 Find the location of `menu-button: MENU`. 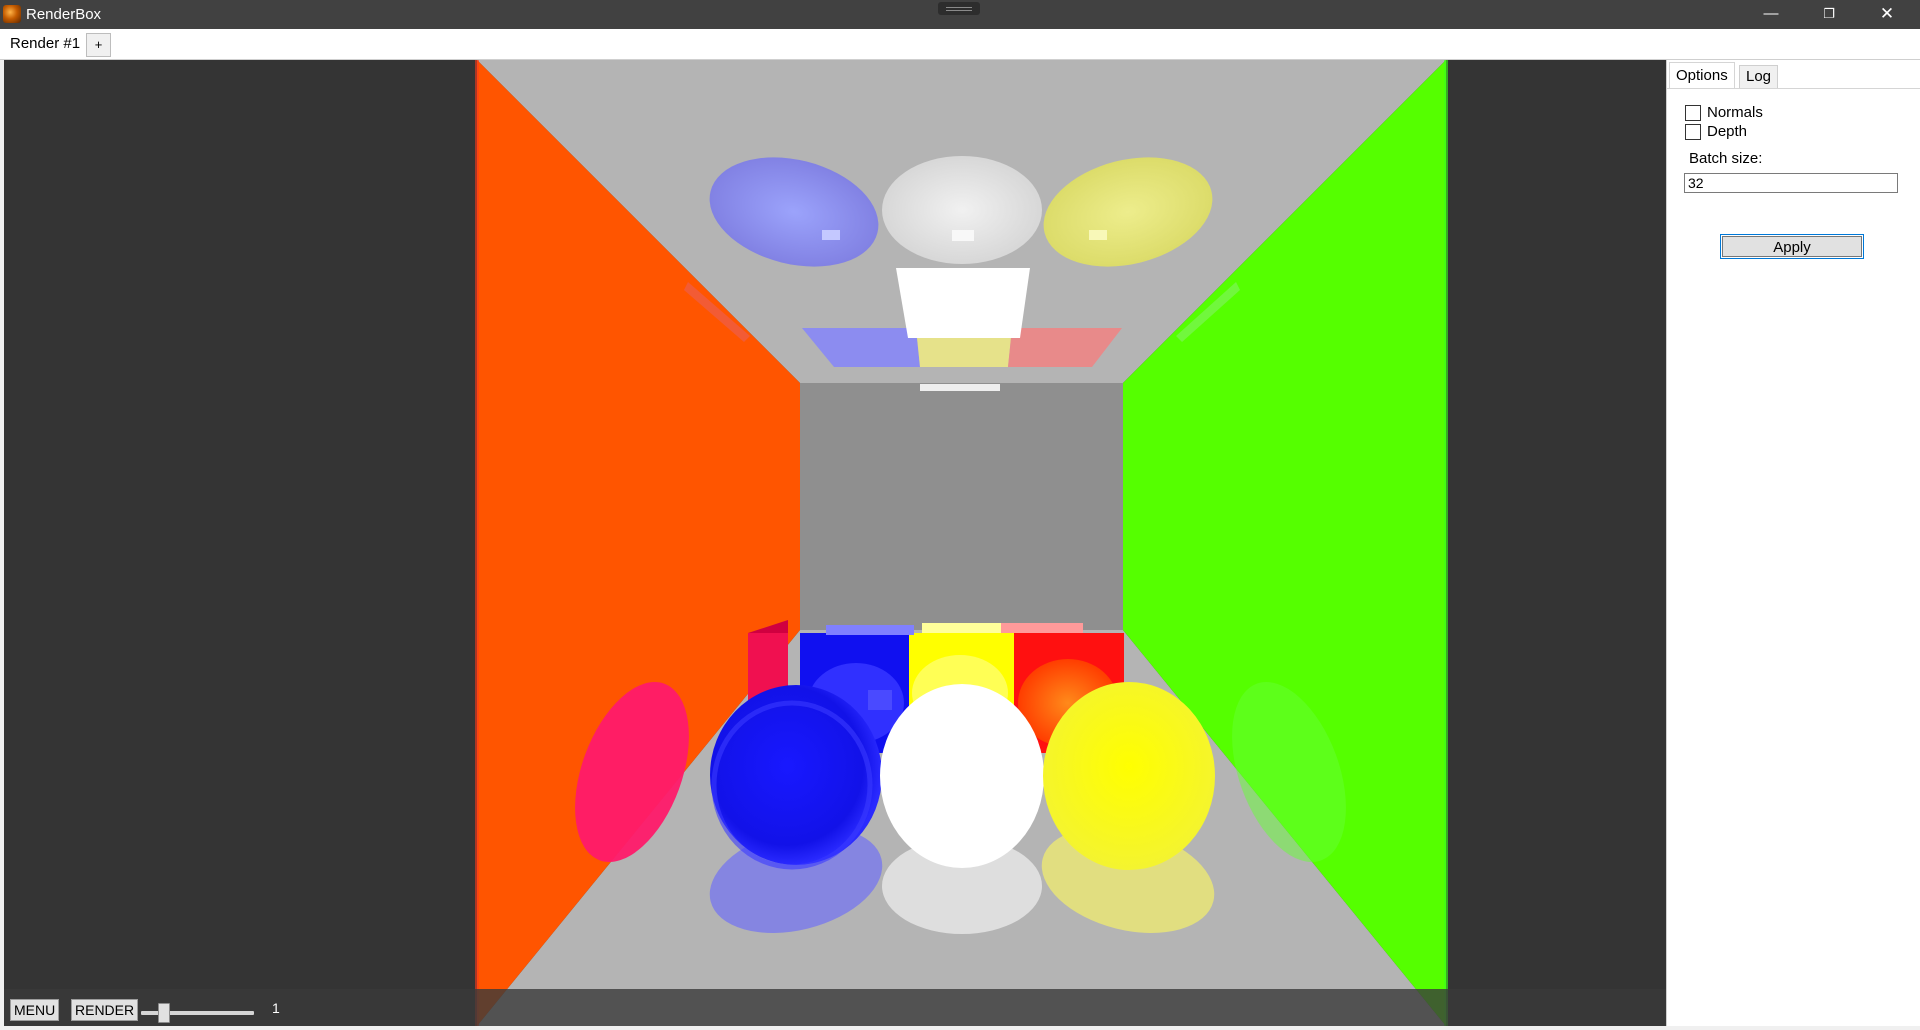

menu-button: MENU is located at coordinates (35, 1010).